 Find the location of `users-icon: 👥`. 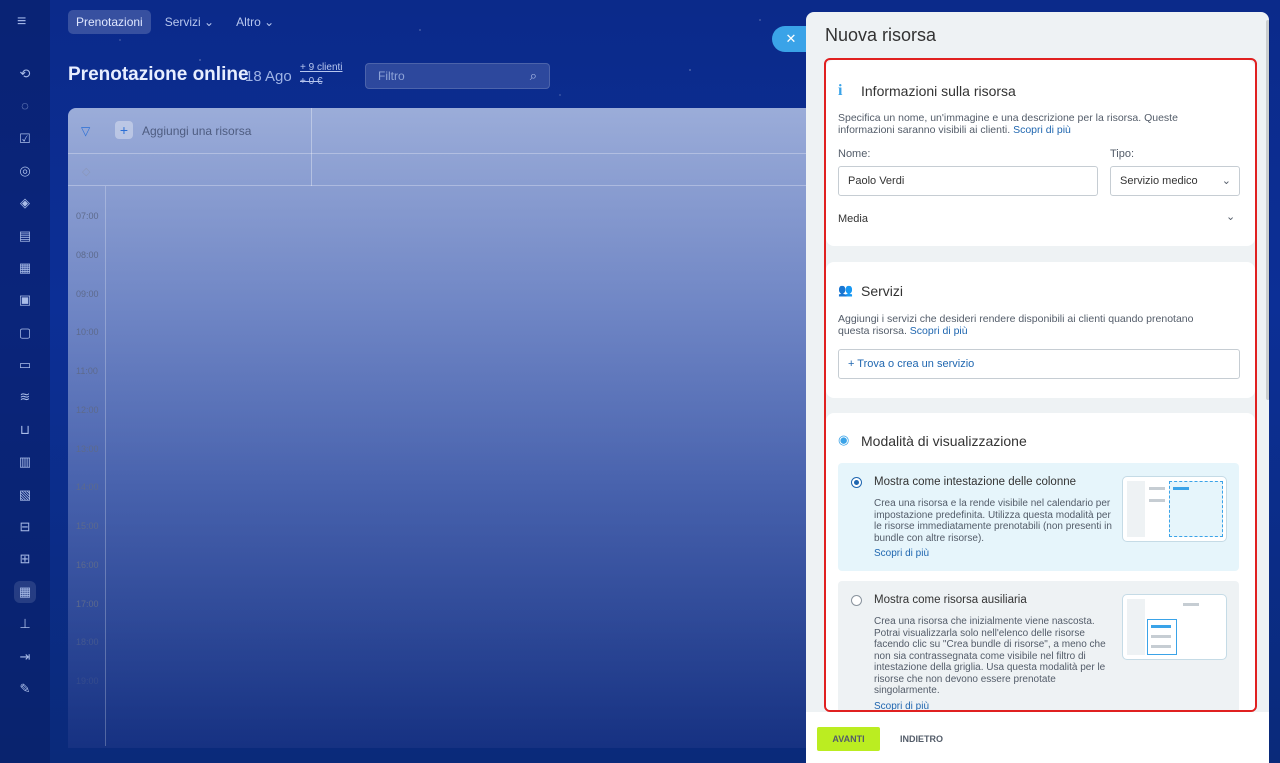

users-icon: 👥 is located at coordinates (845, 290).